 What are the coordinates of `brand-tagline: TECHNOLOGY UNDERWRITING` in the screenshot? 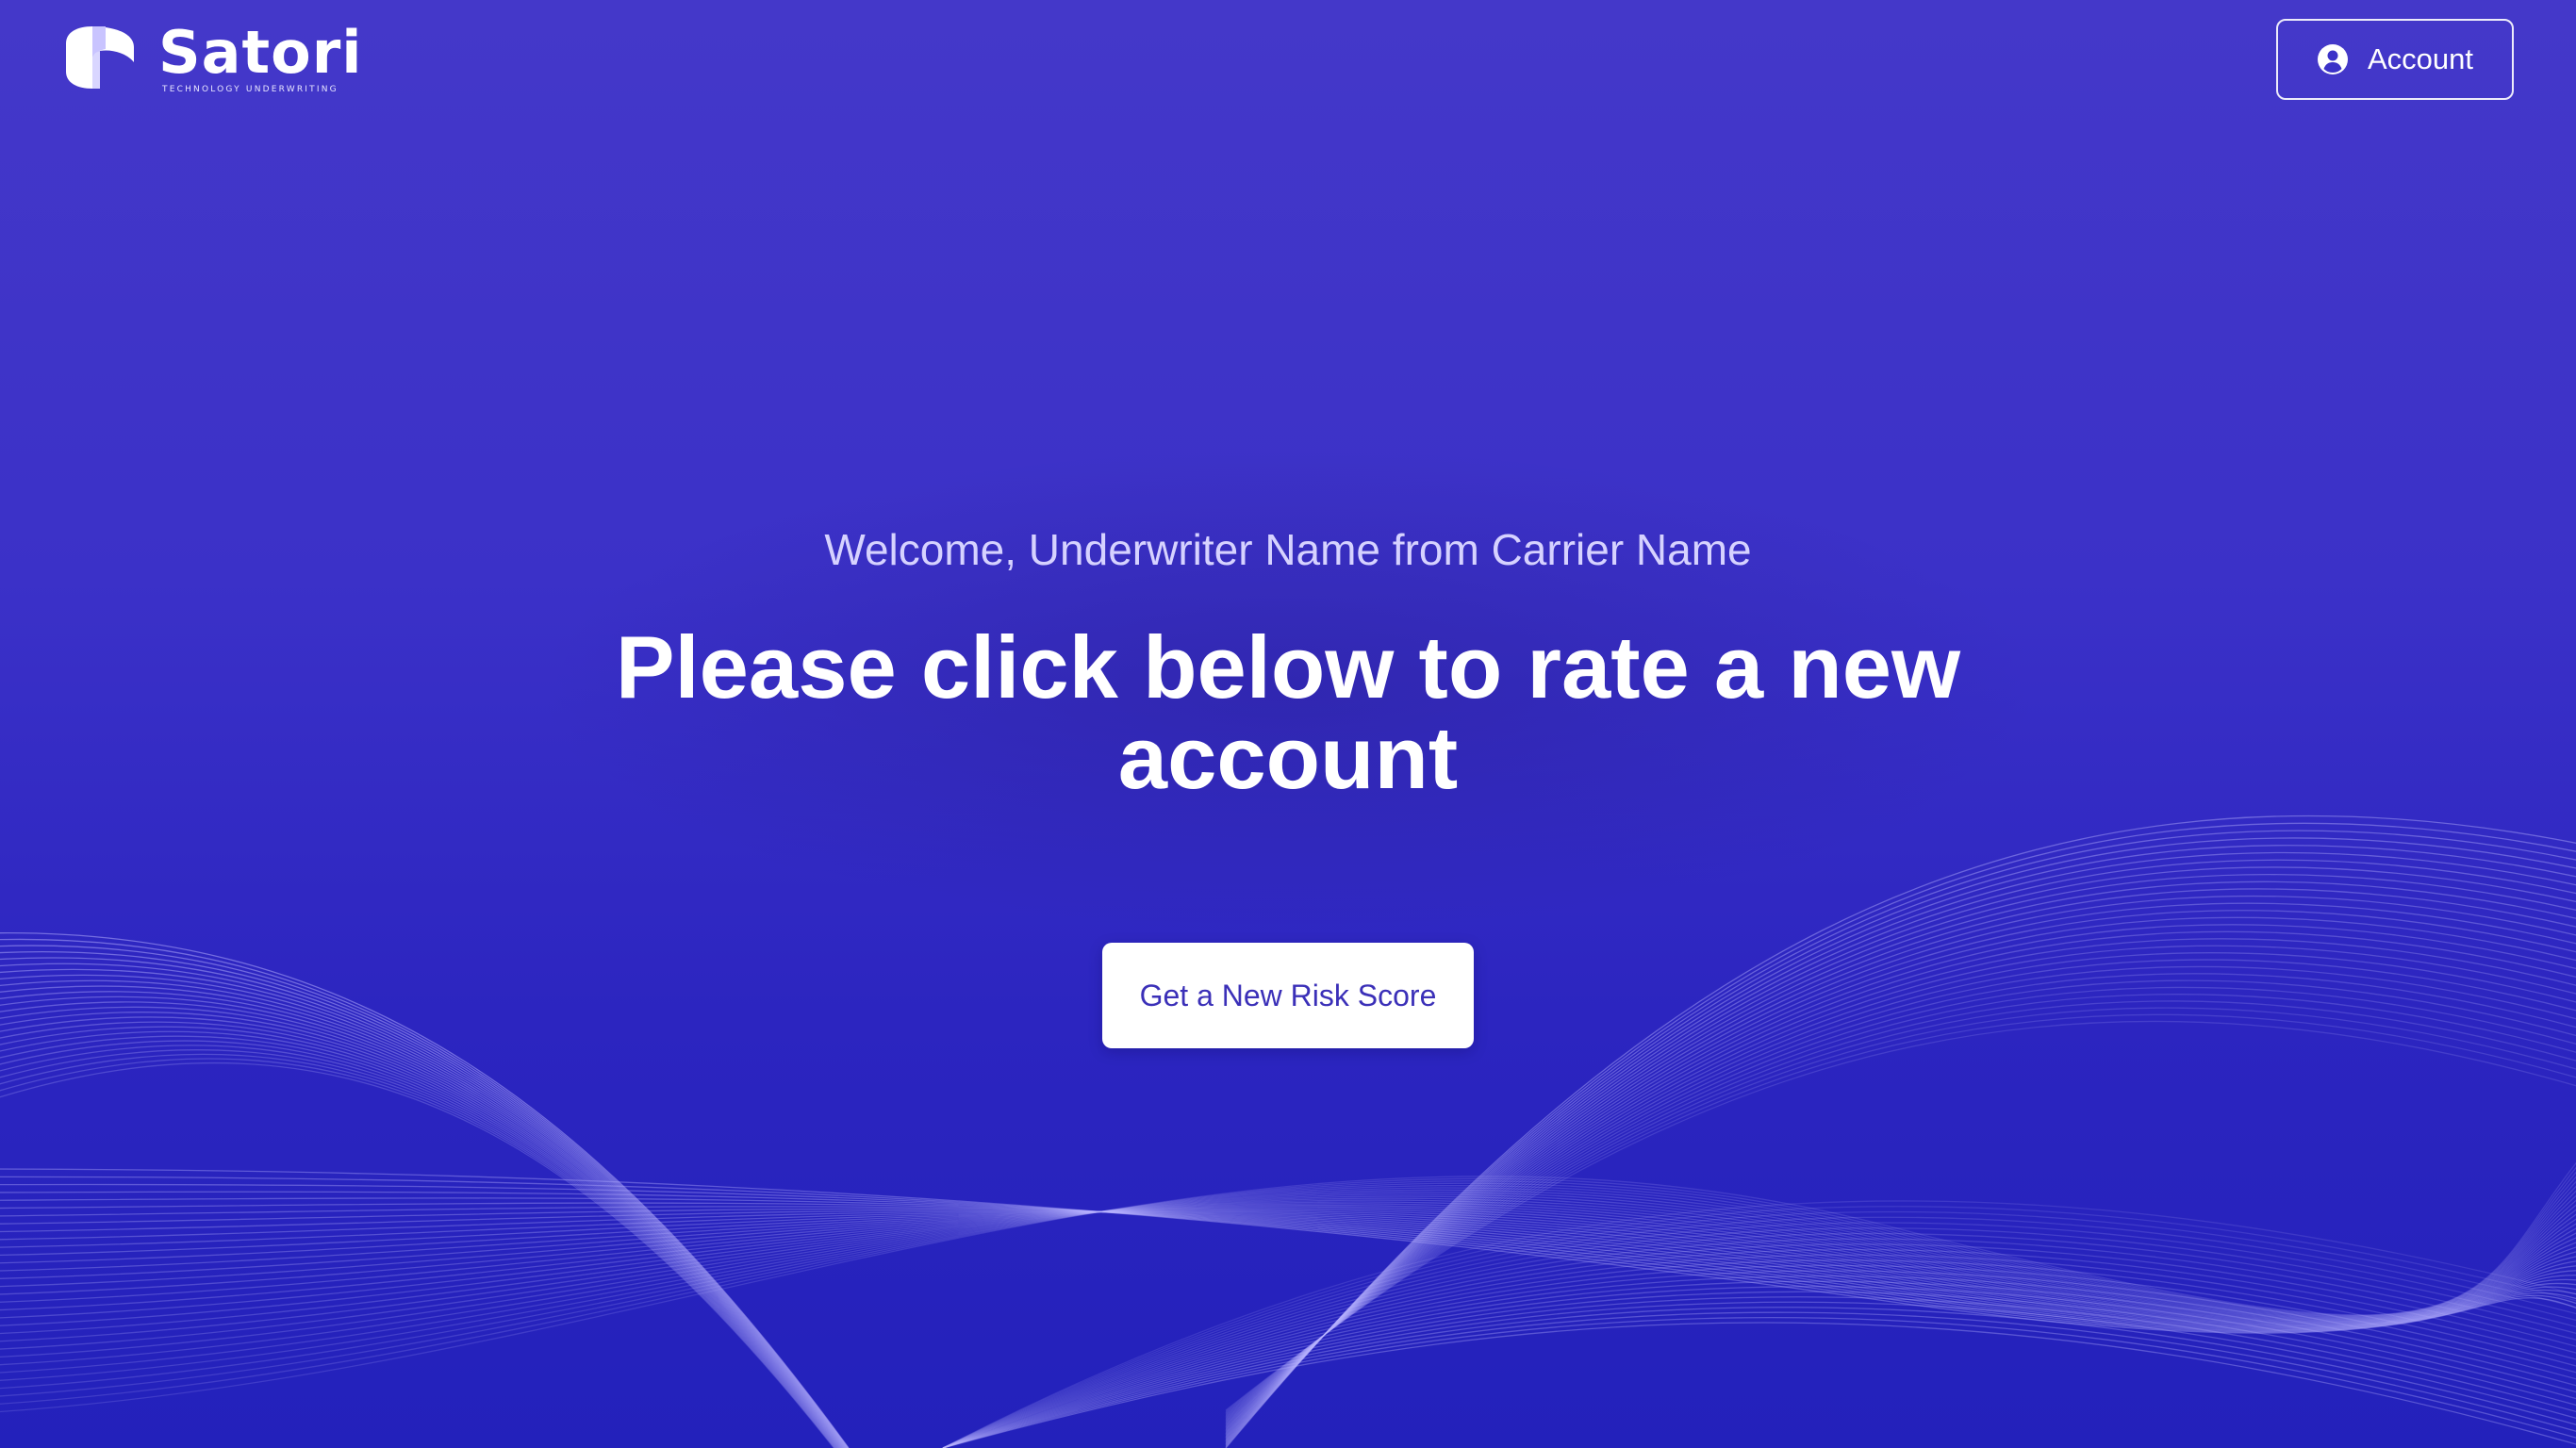 It's located at (250, 89).